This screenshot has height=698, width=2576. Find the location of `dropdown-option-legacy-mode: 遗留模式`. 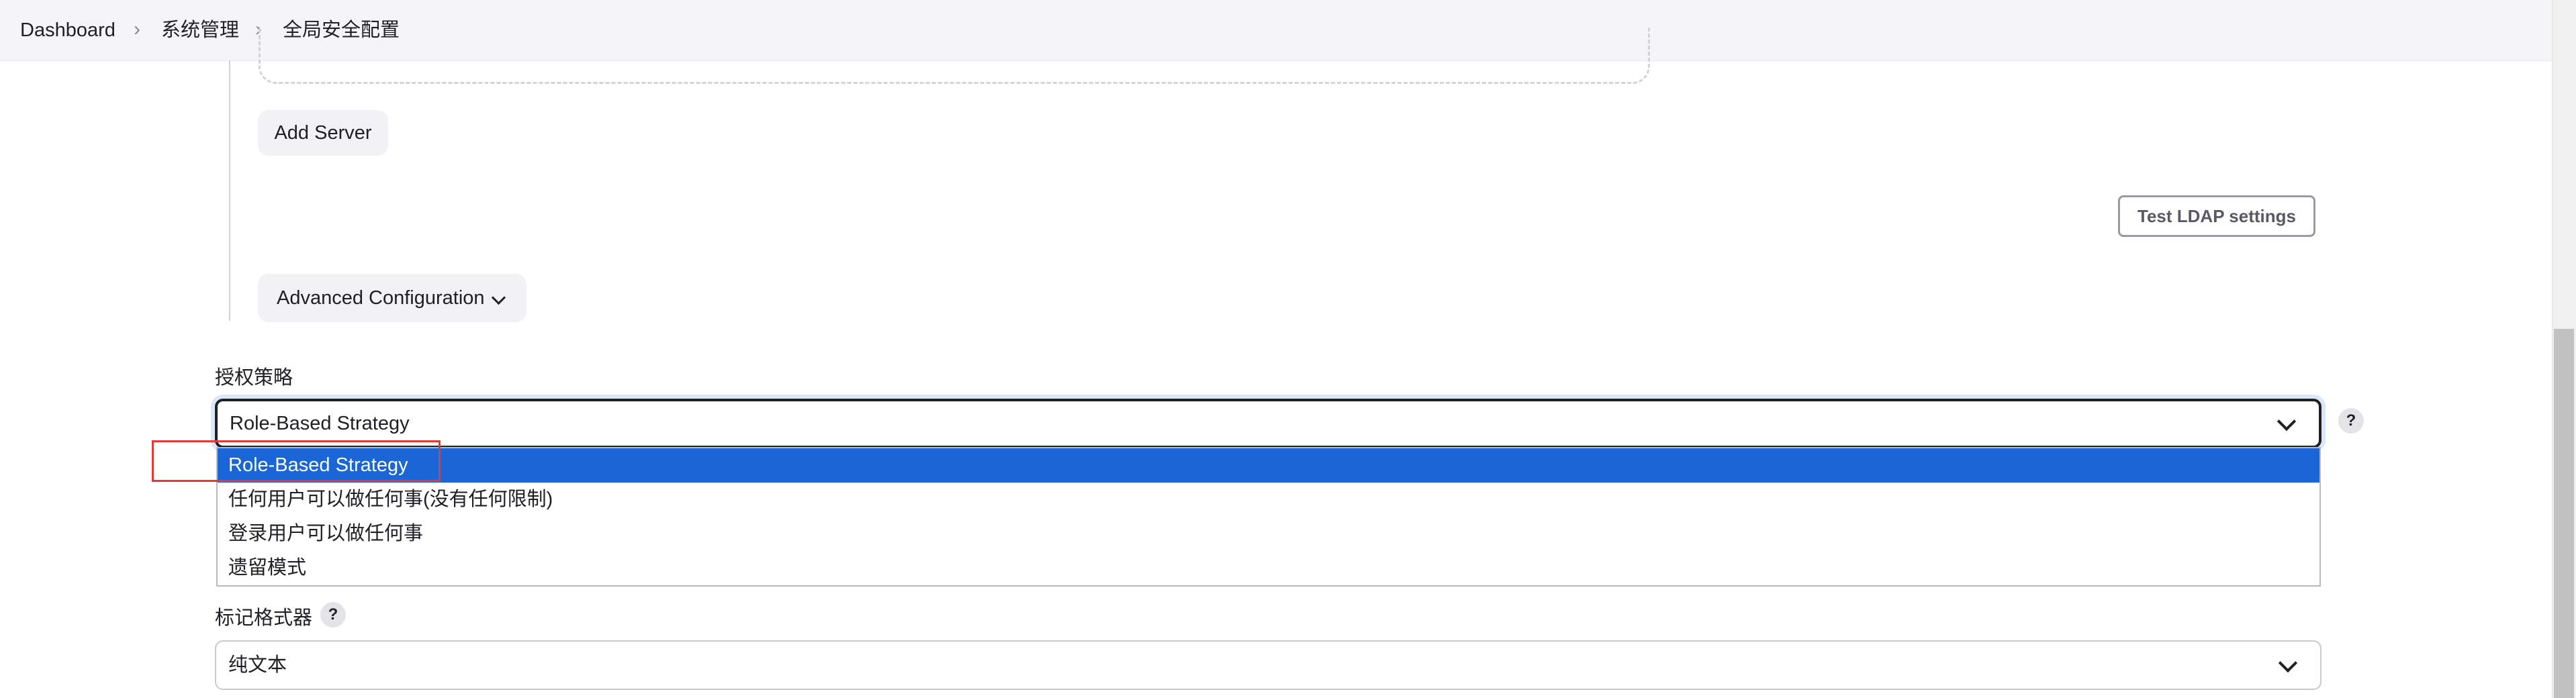

dropdown-option-legacy-mode: 遗留模式 is located at coordinates (1268, 568).